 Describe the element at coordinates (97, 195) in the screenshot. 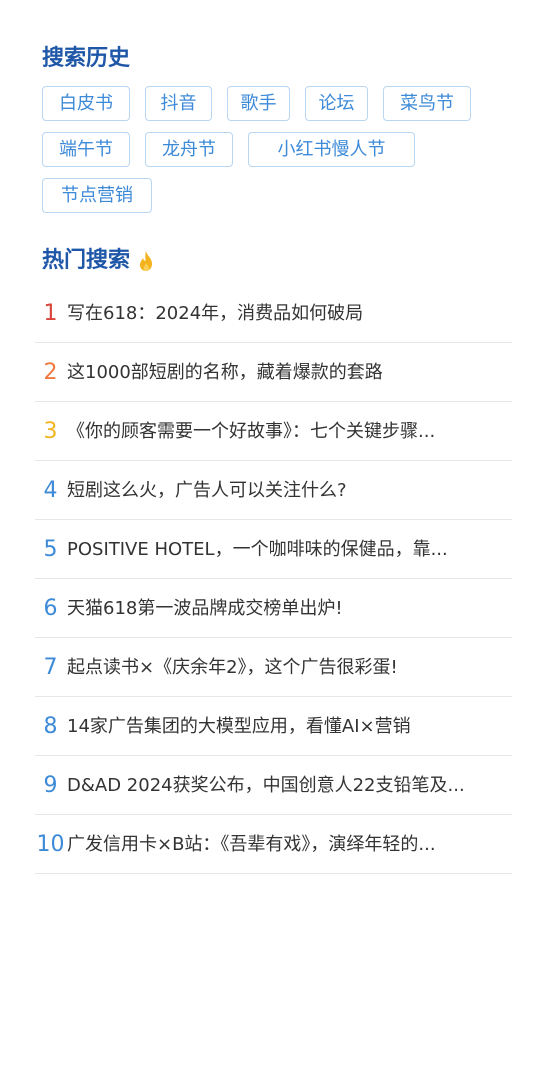

I see `history-tag: 节点营销` at that location.